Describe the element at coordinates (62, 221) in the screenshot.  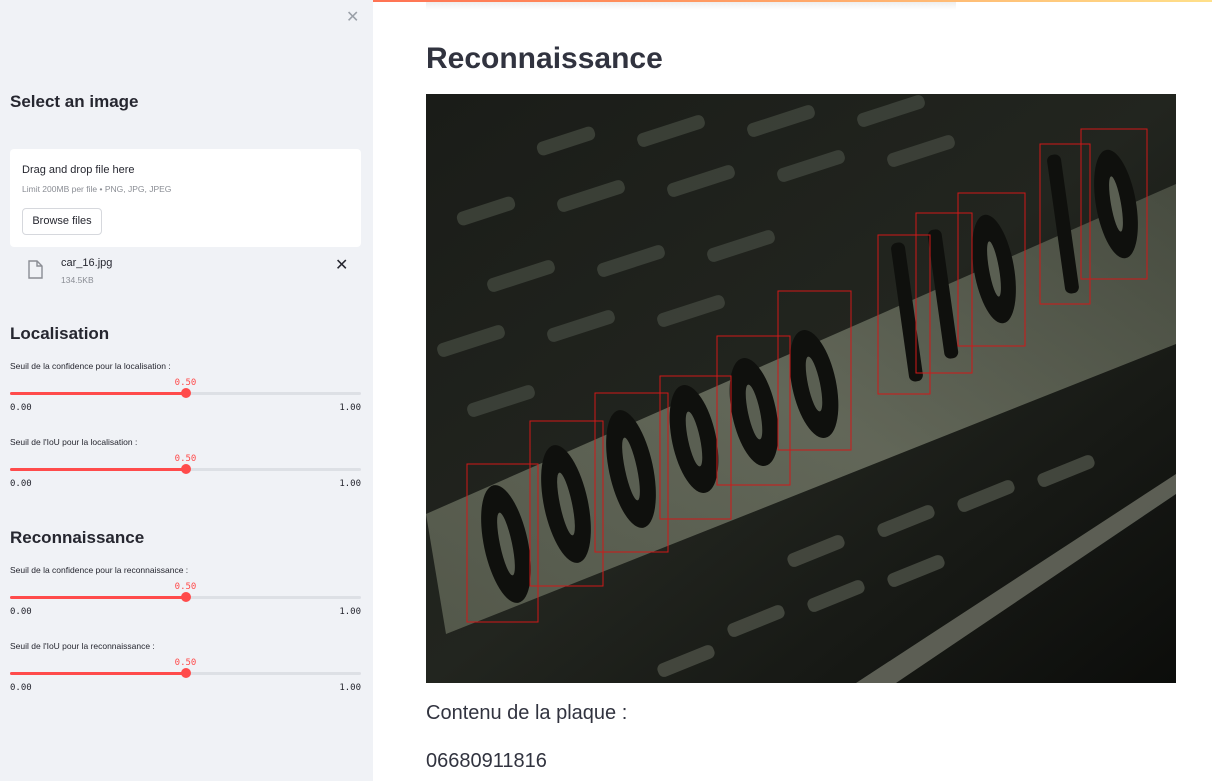
I see `browse-files-button: Browse files` at that location.